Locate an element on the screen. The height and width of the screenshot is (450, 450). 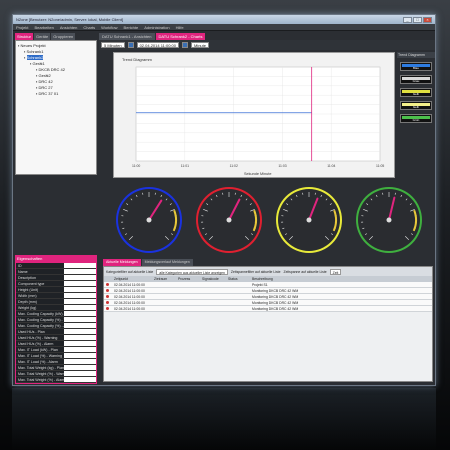
legend-item: Blau is located at coordinates (416, 66).